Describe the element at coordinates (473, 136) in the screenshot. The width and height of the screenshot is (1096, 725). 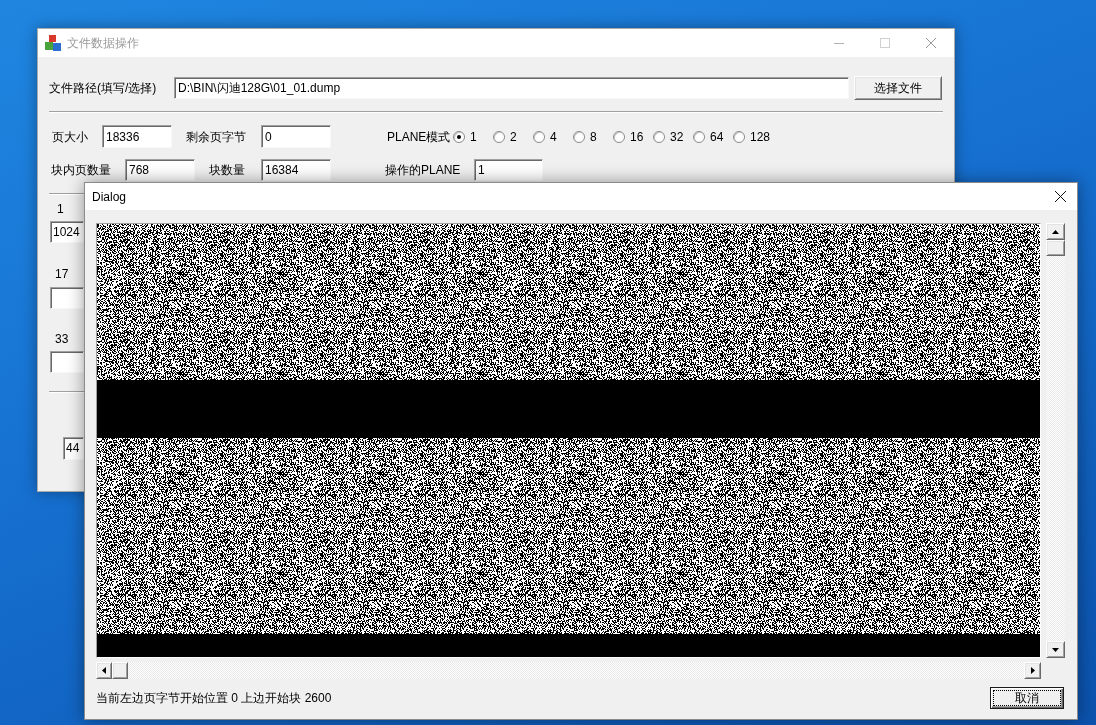
I see `radio-option: 1` at that location.